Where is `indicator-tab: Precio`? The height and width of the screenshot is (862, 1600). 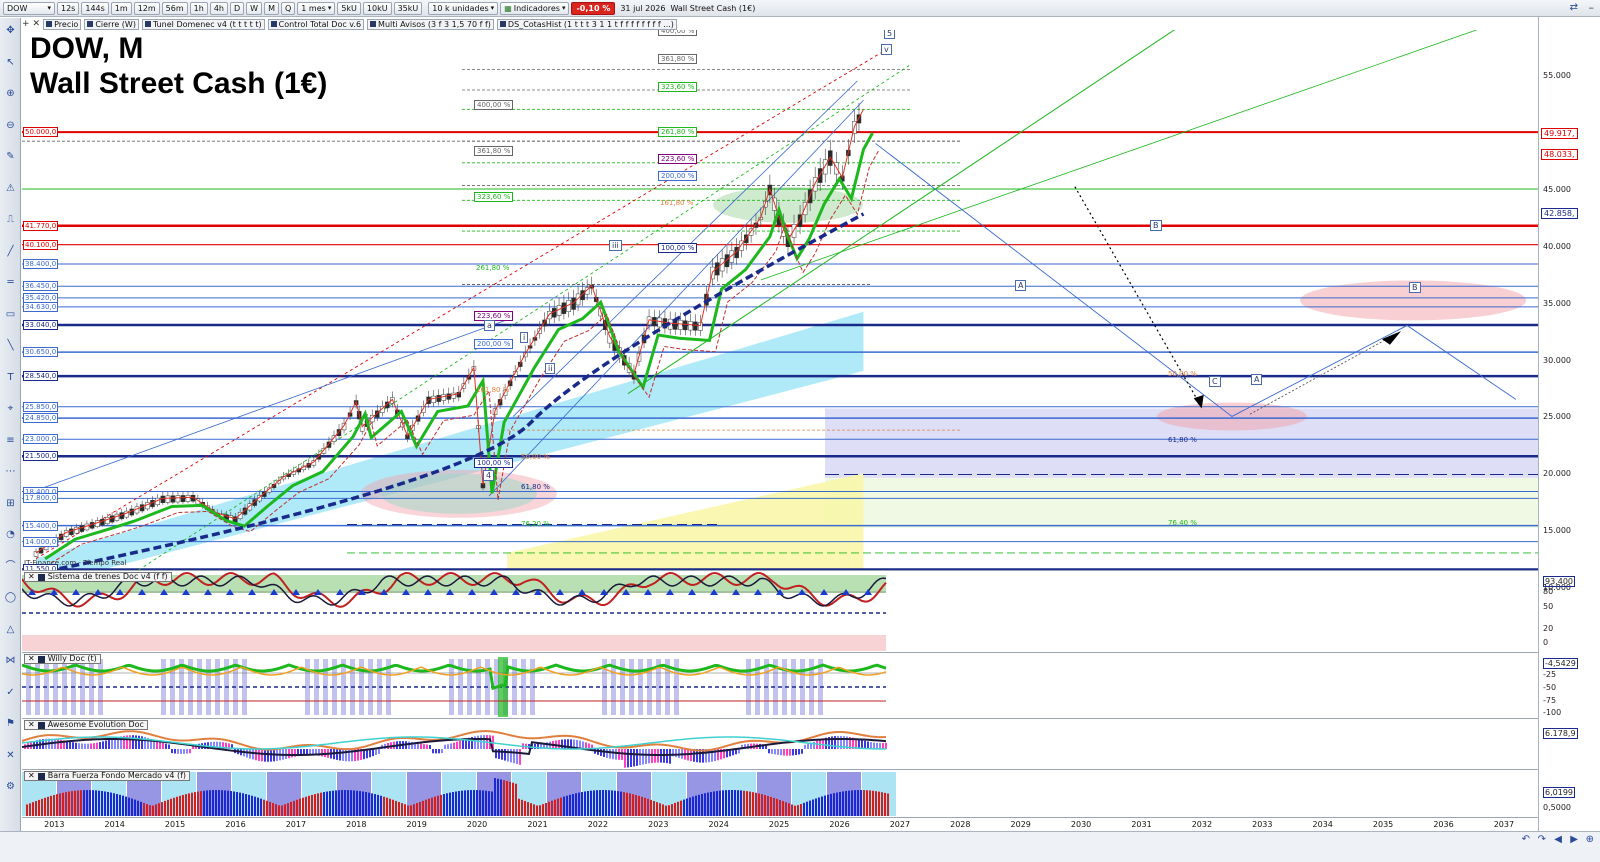 indicator-tab: Precio is located at coordinates (62, 24).